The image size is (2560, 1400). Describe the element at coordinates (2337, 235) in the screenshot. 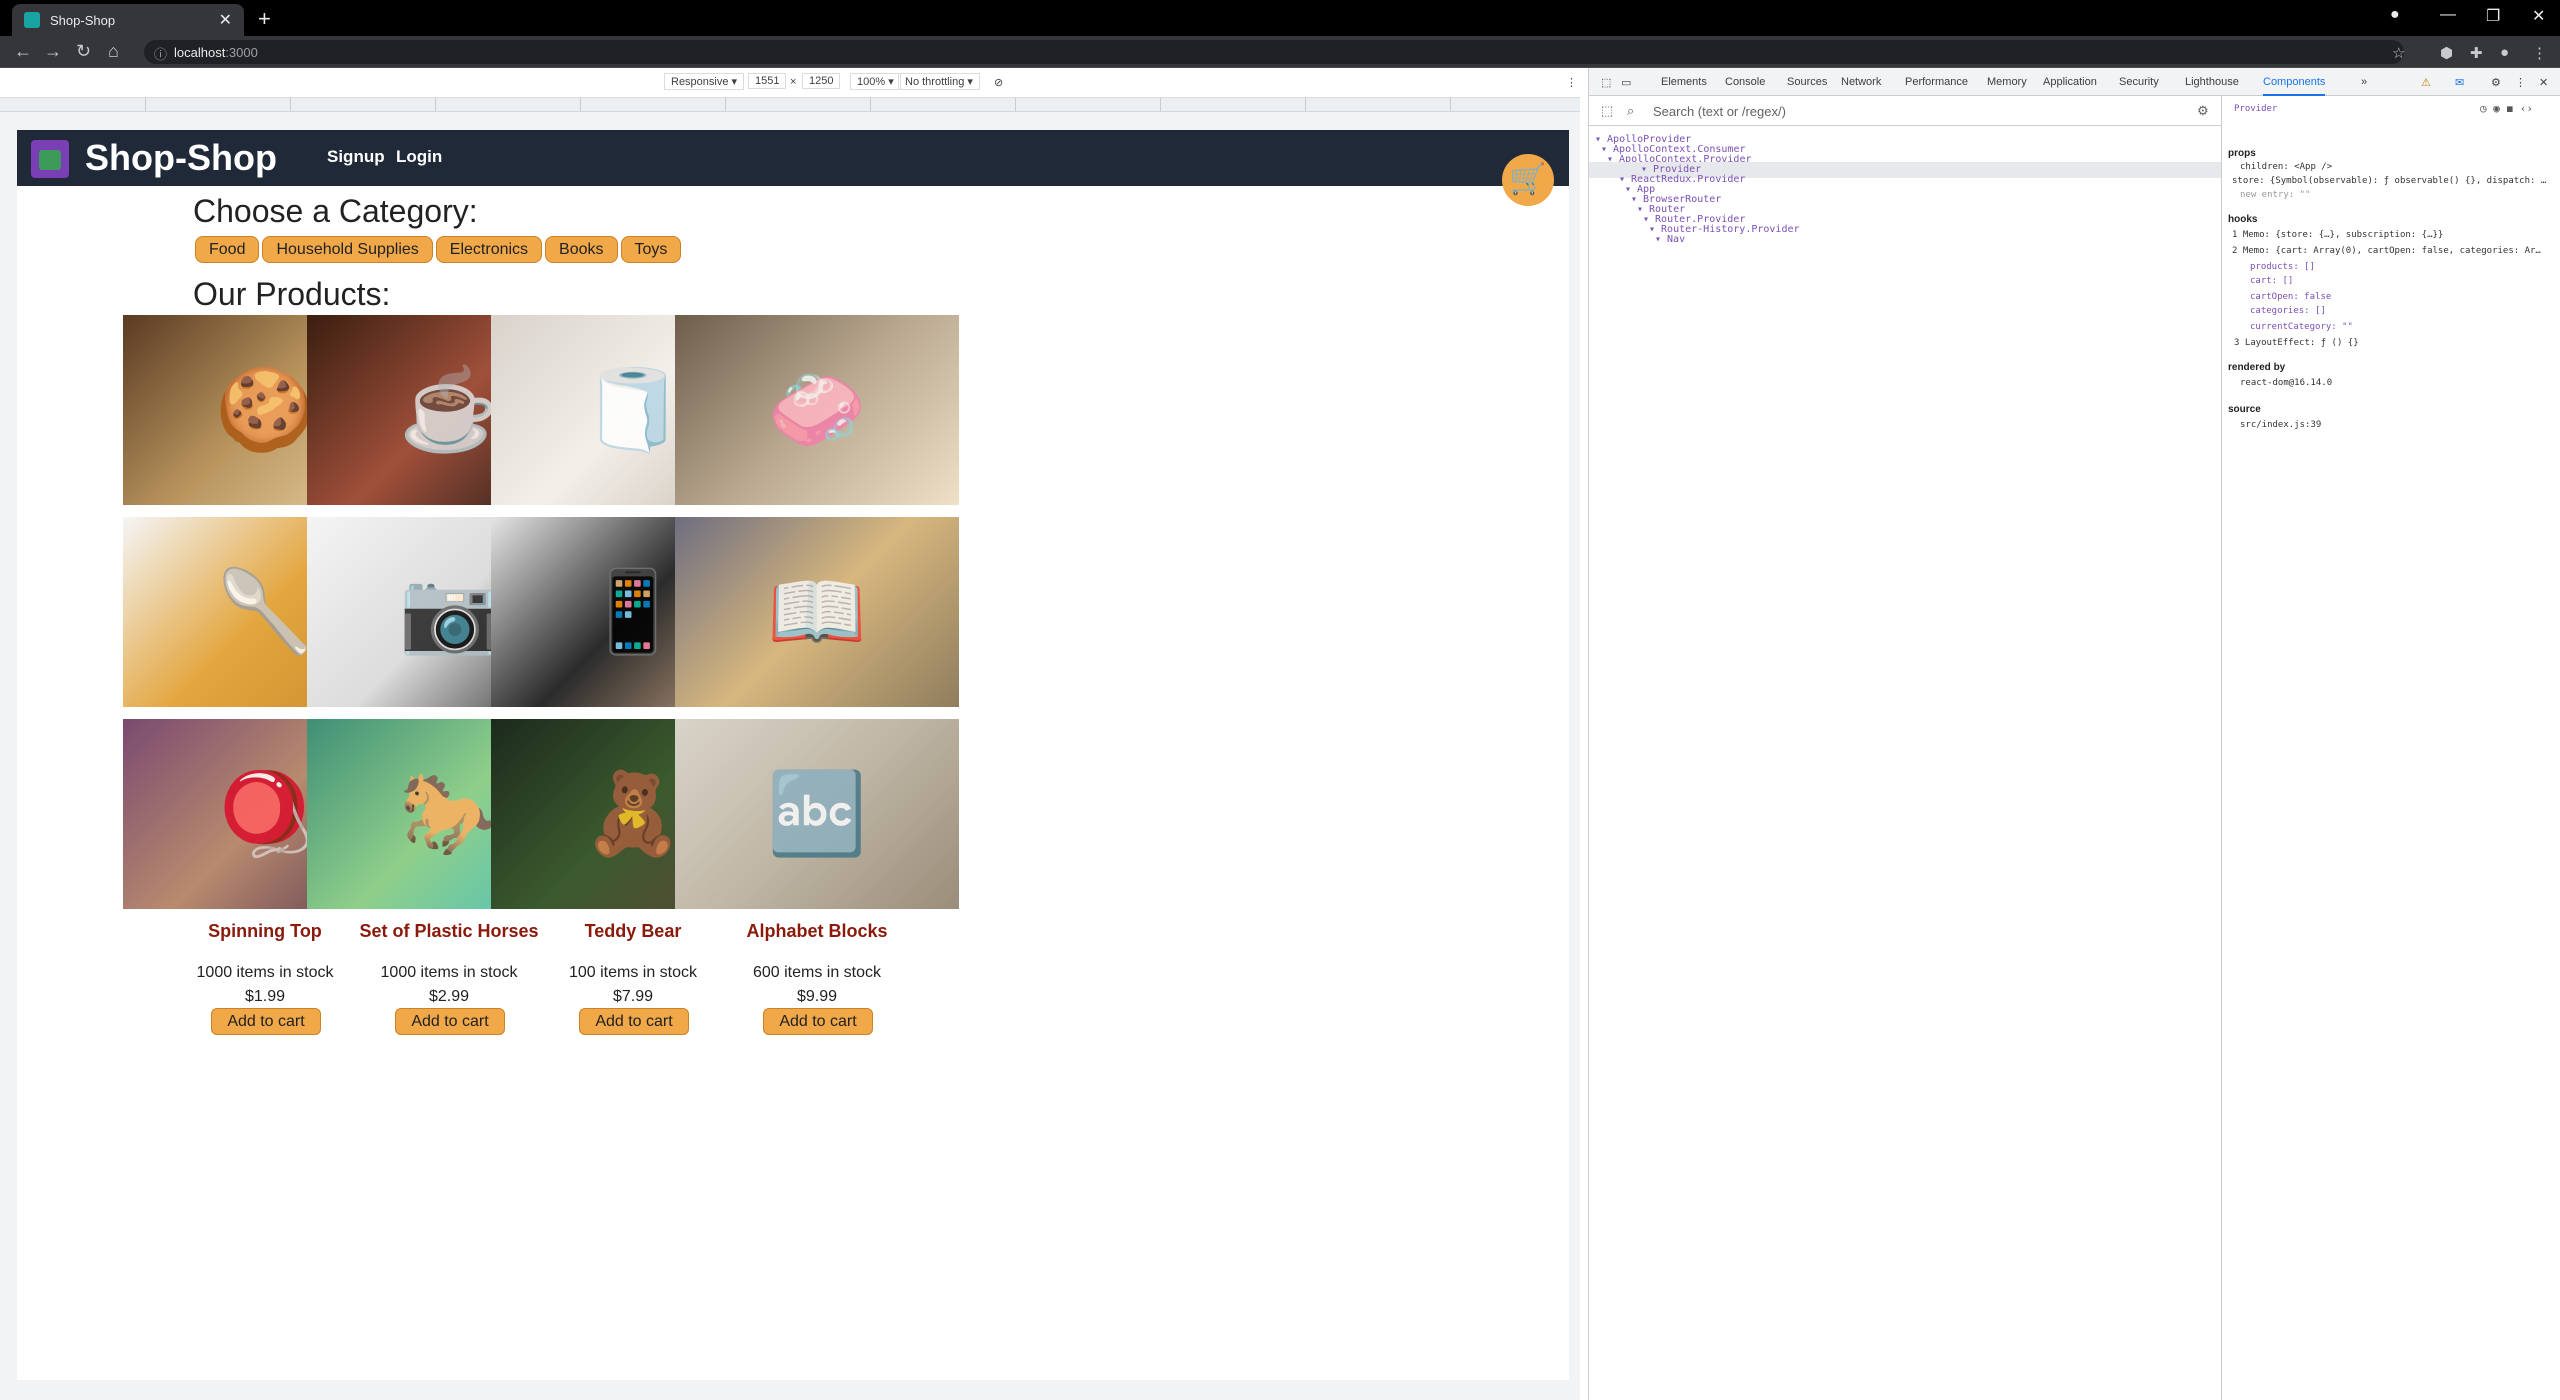

I see `hook-line: 1 Memo: {store: {…}, subscription: {…}}` at that location.